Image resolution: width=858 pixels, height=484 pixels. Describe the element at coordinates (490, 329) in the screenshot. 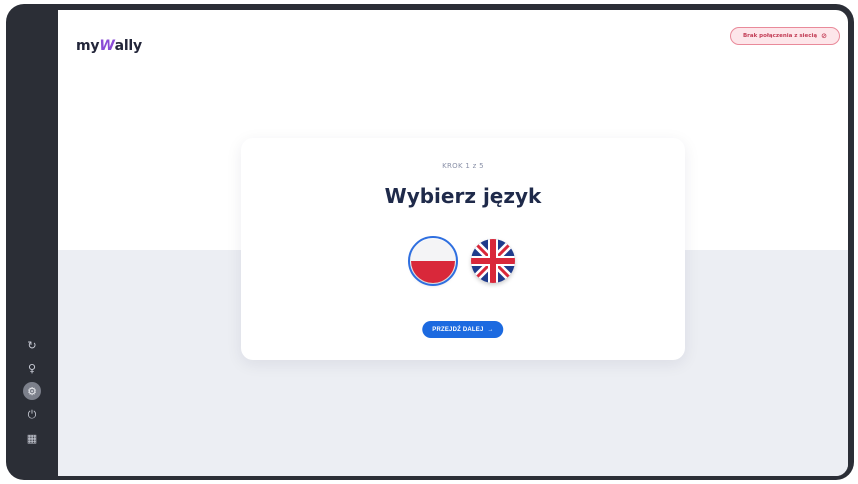

I see `arrow-right-icon: →` at that location.